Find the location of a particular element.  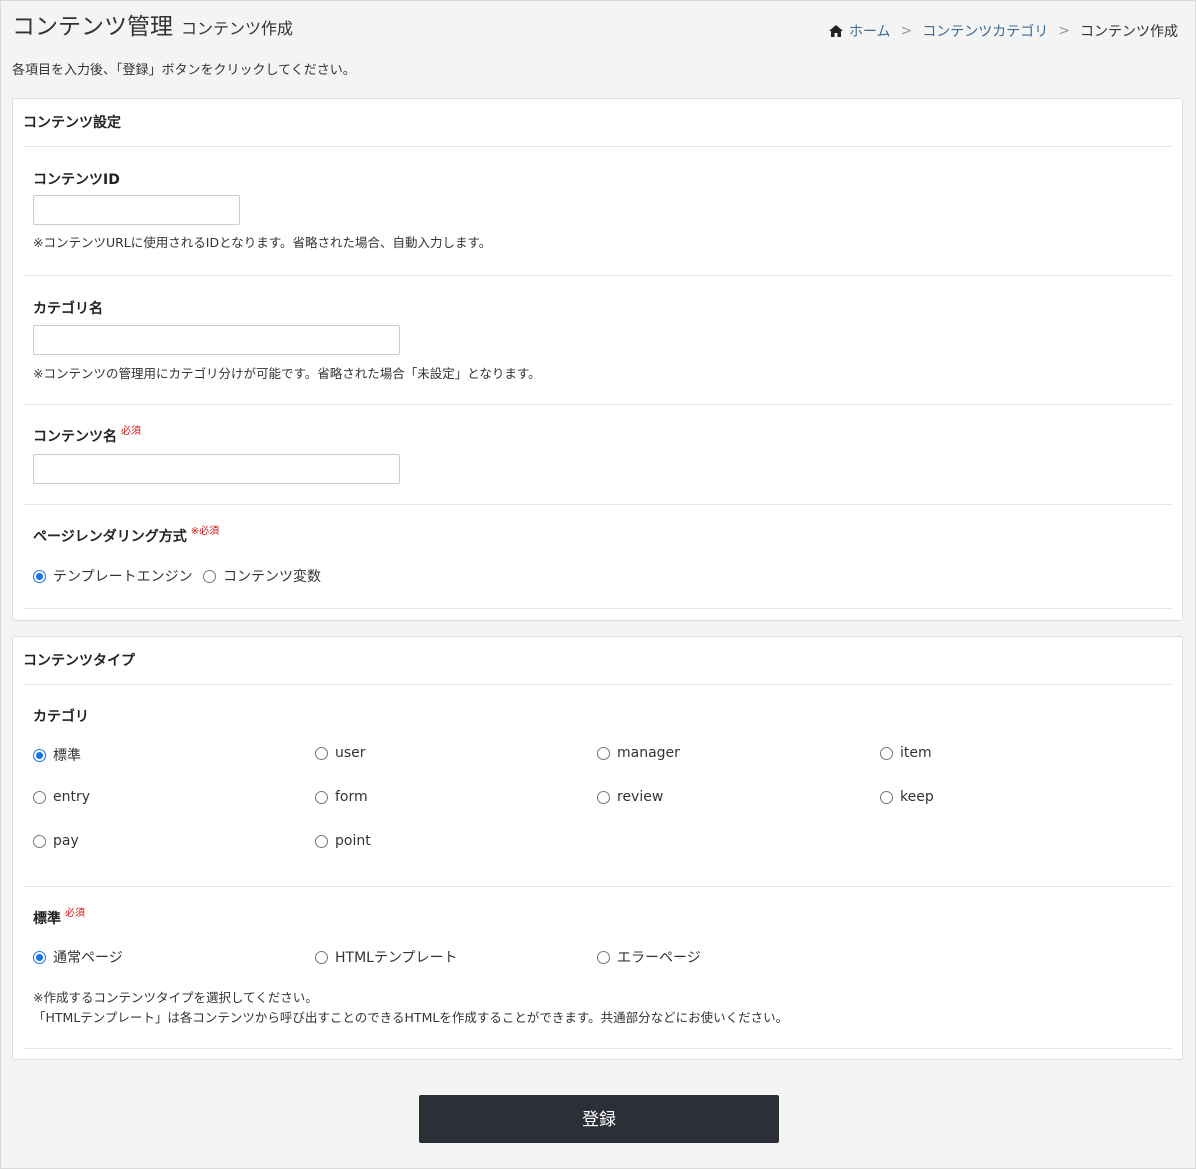

radio-label: 通常ページ is located at coordinates (88, 958).